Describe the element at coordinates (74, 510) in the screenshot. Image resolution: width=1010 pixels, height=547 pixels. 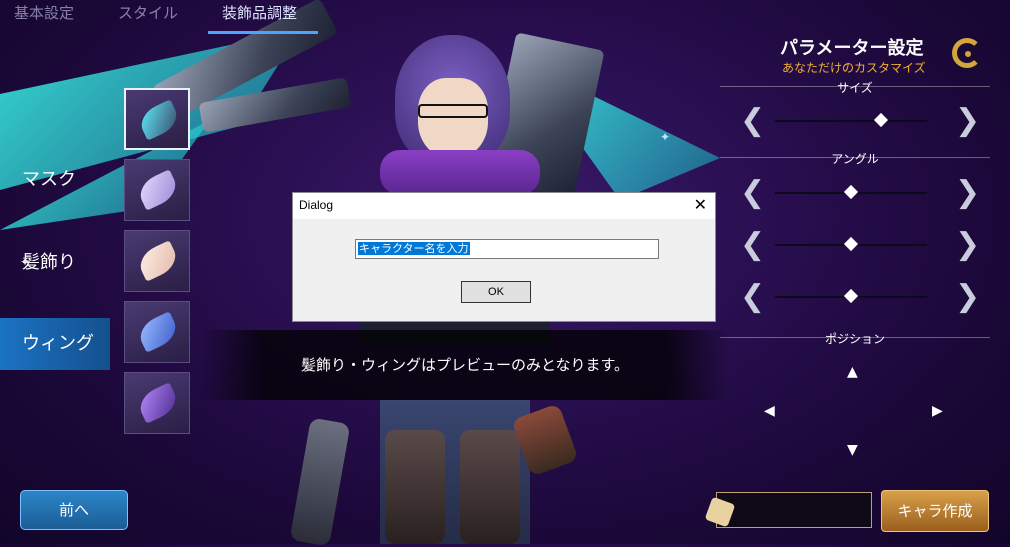
I see `prev-button: 前へ` at that location.